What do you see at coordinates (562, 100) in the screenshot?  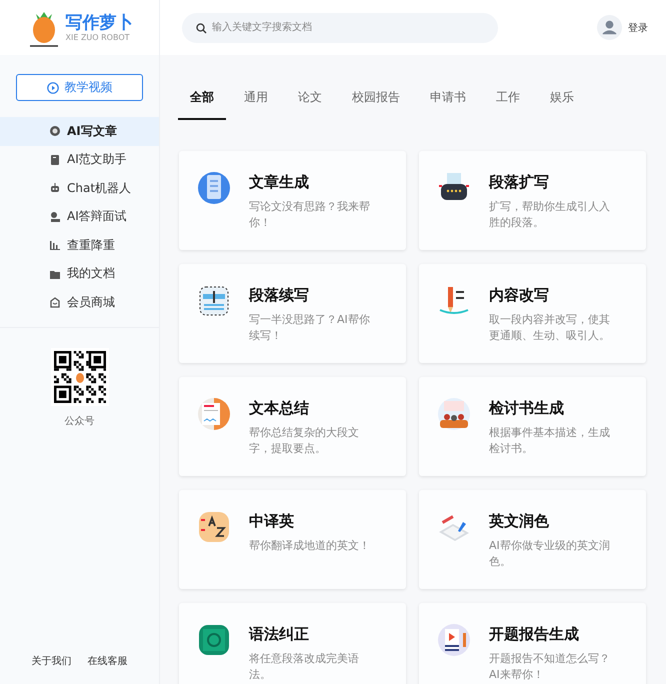 I see `category-tab: 娱乐` at bounding box center [562, 100].